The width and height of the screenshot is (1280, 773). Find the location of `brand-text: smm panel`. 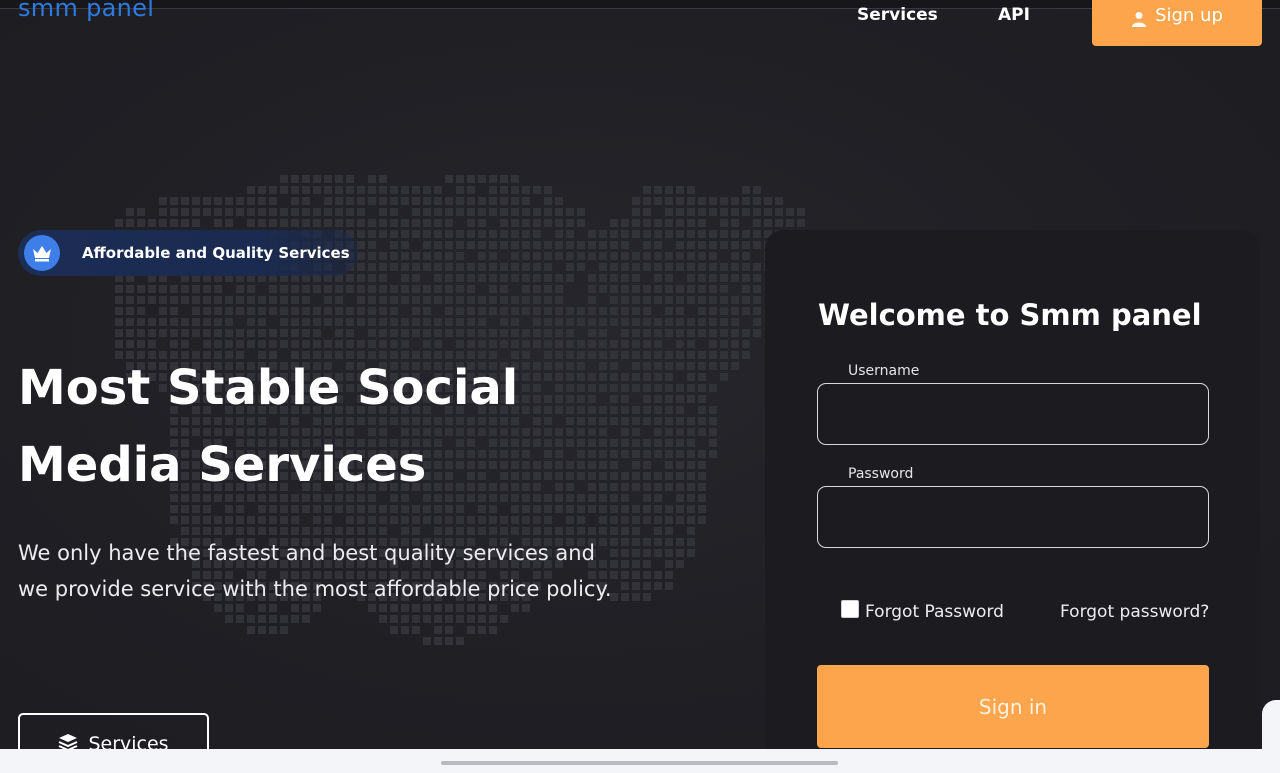

brand-text: smm panel is located at coordinates (86, 11).